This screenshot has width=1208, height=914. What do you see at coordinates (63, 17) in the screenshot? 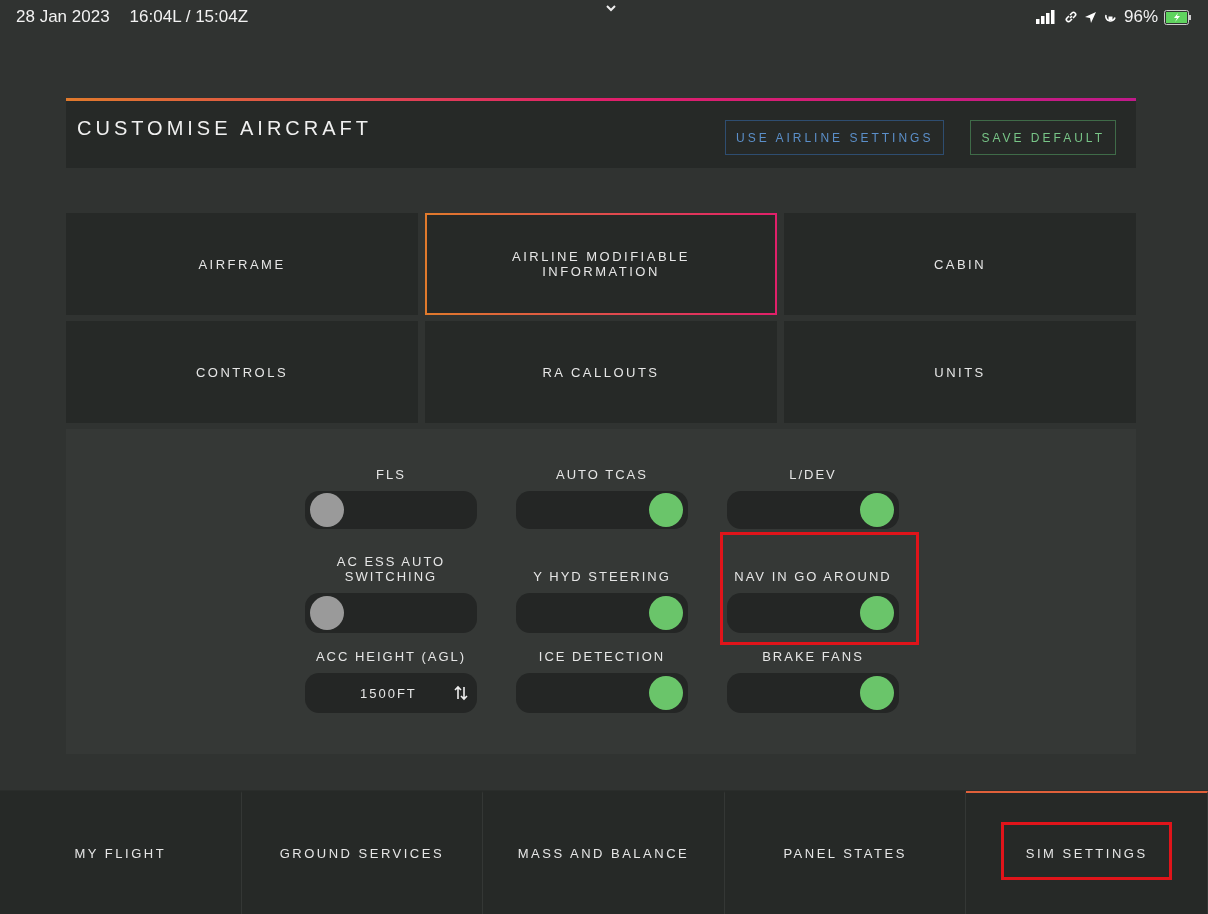
I see `status-date: 28 Jan 2023` at bounding box center [63, 17].